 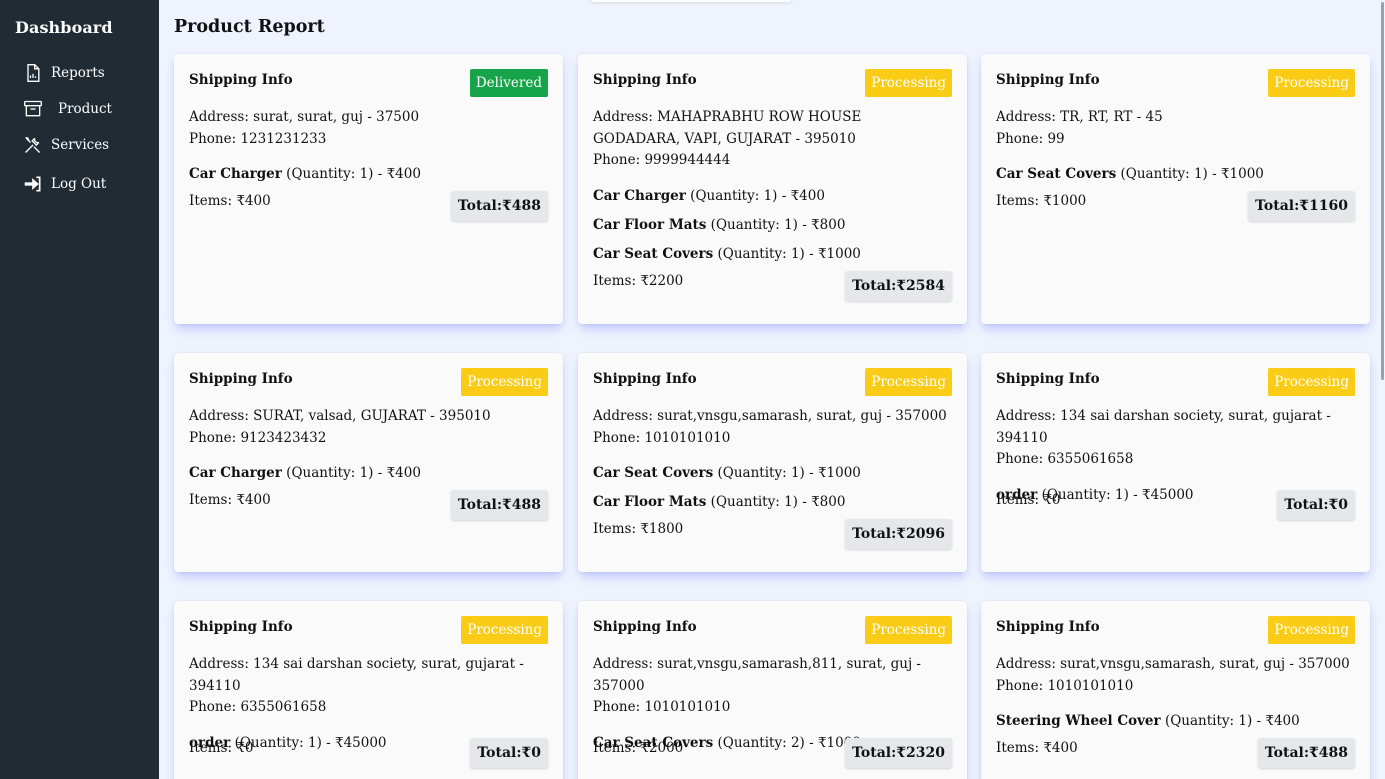 I want to click on sidebar-item-label: Product, so click(x=85, y=109).